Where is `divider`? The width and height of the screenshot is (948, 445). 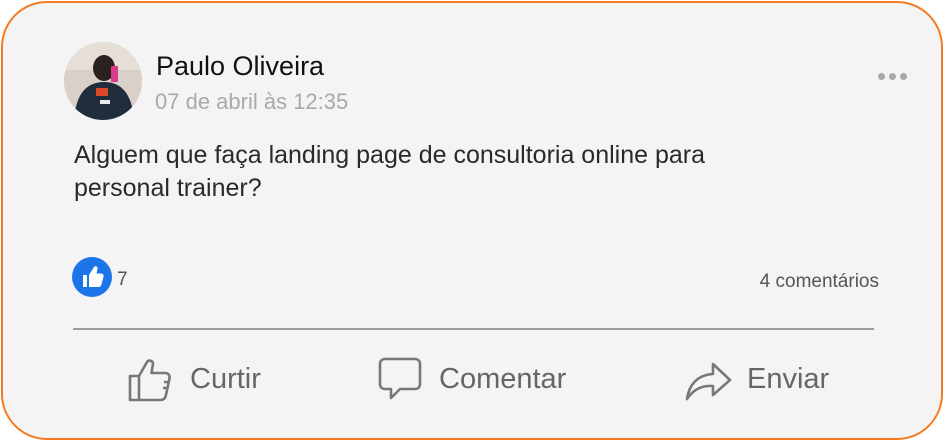
divider is located at coordinates (473, 329).